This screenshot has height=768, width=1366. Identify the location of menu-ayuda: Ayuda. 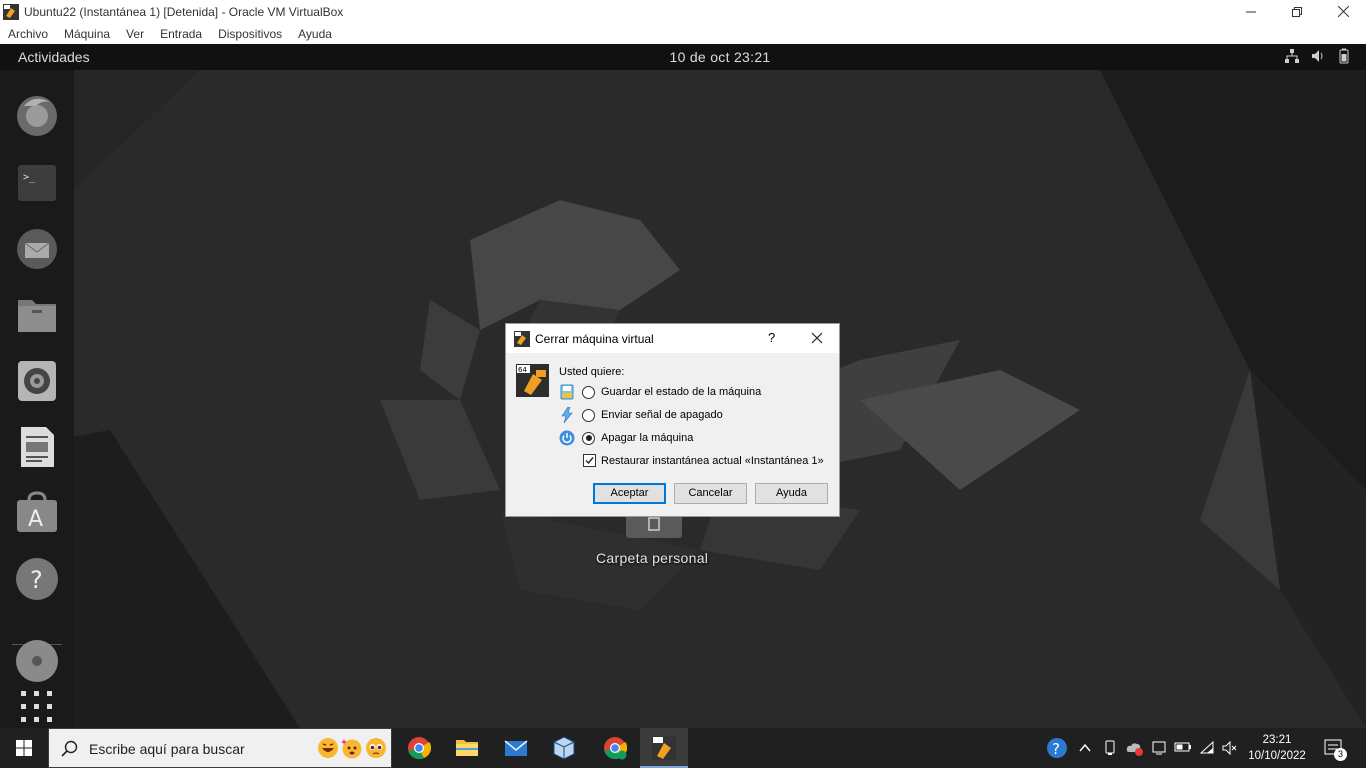
(315, 34).